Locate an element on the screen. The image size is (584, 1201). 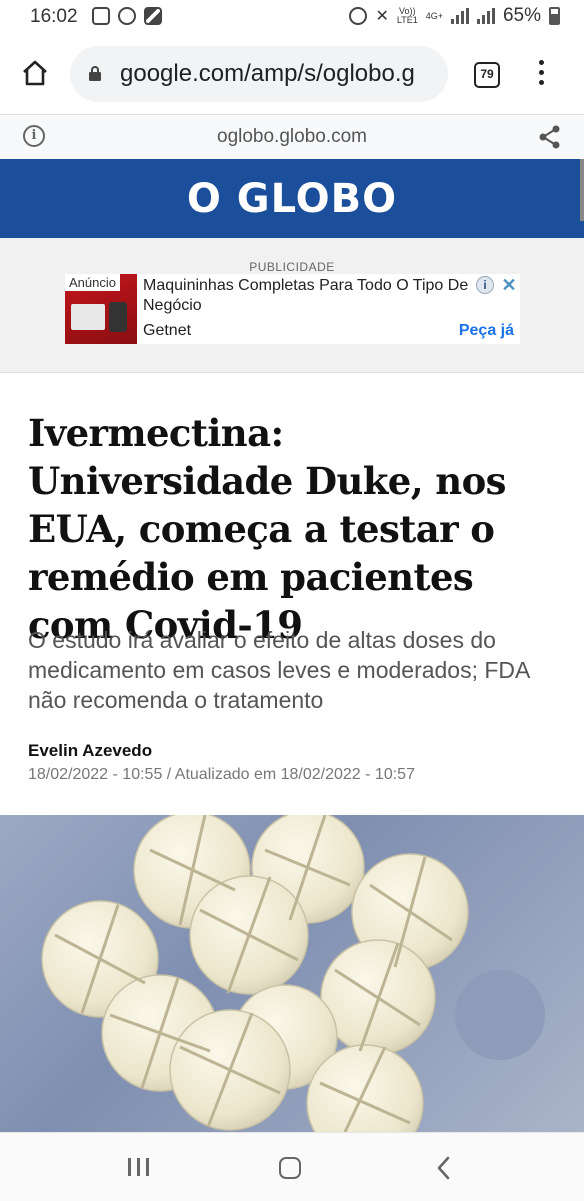
alarm-icon is located at coordinates (358, 16).